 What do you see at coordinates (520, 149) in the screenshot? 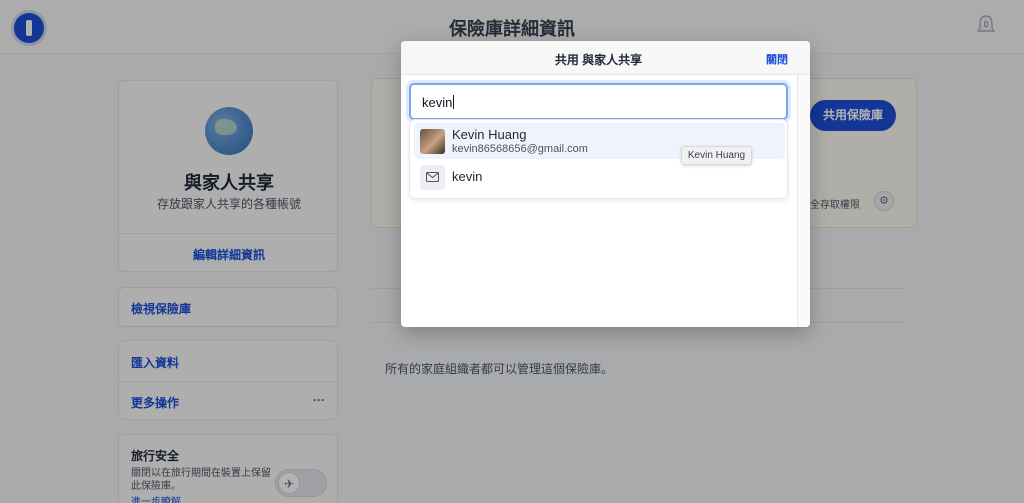
I see `result-email: kevin86568656@gmail.com` at bounding box center [520, 149].